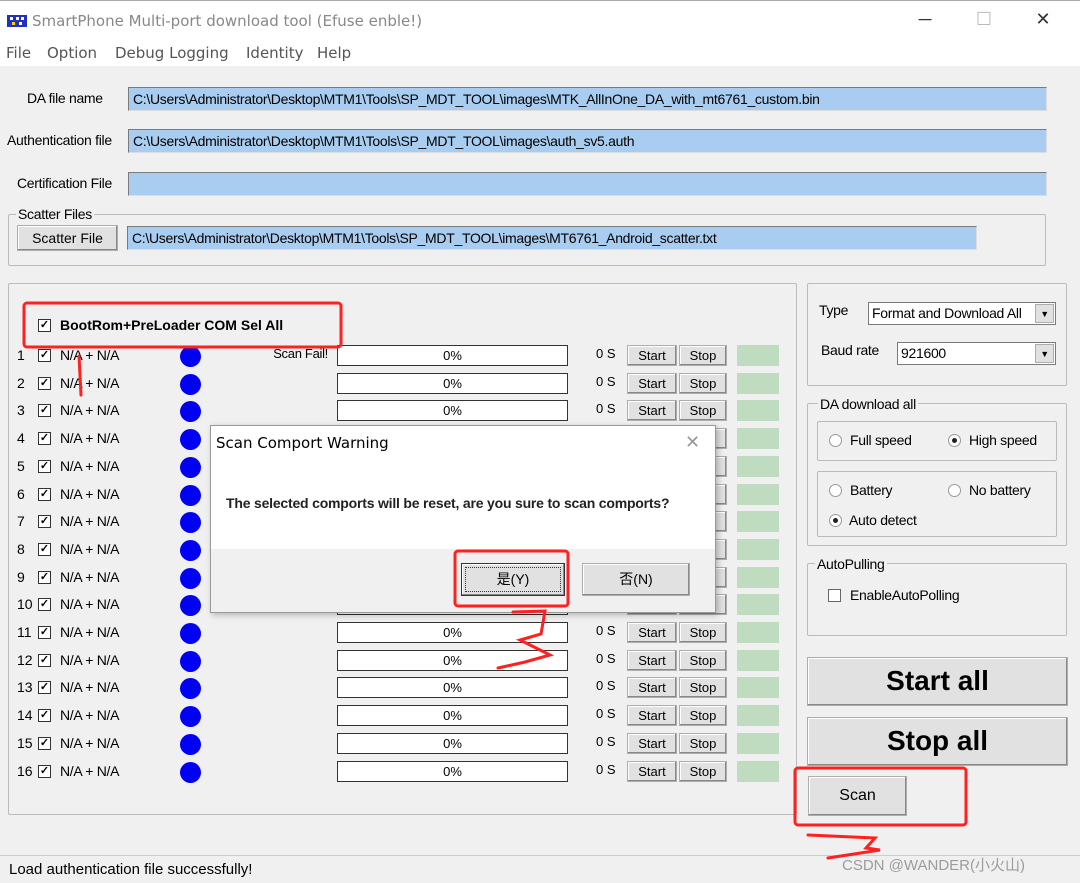 The height and width of the screenshot is (883, 1080). Describe the element at coordinates (834, 310) in the screenshot. I see `type-label: Type` at that location.